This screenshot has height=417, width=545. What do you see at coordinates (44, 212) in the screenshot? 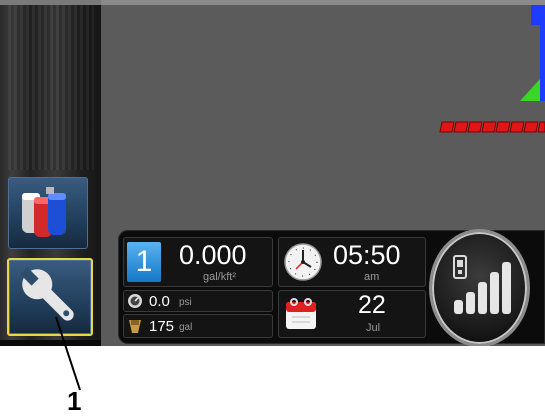
I see `product-tanks-icon` at bounding box center [44, 212].